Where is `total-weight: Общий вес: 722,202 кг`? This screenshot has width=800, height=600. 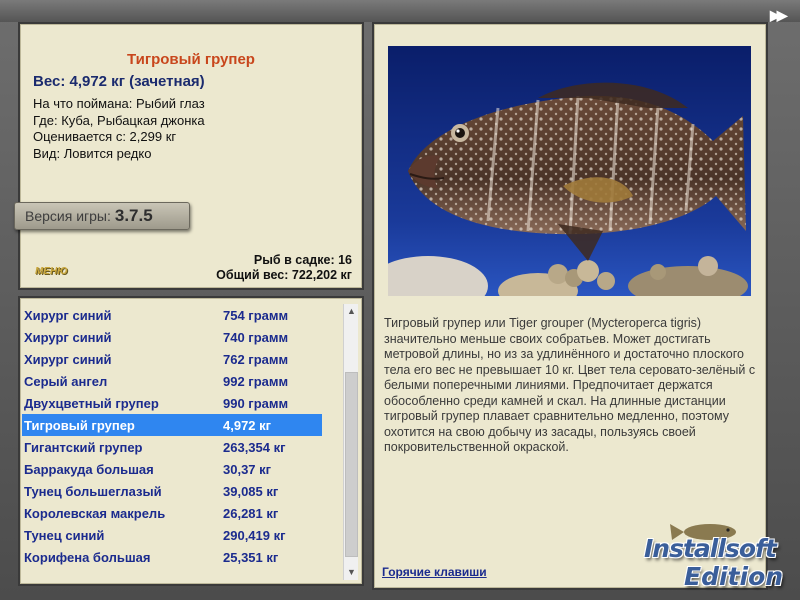 total-weight: Общий вес: 722,202 кг is located at coordinates (284, 275).